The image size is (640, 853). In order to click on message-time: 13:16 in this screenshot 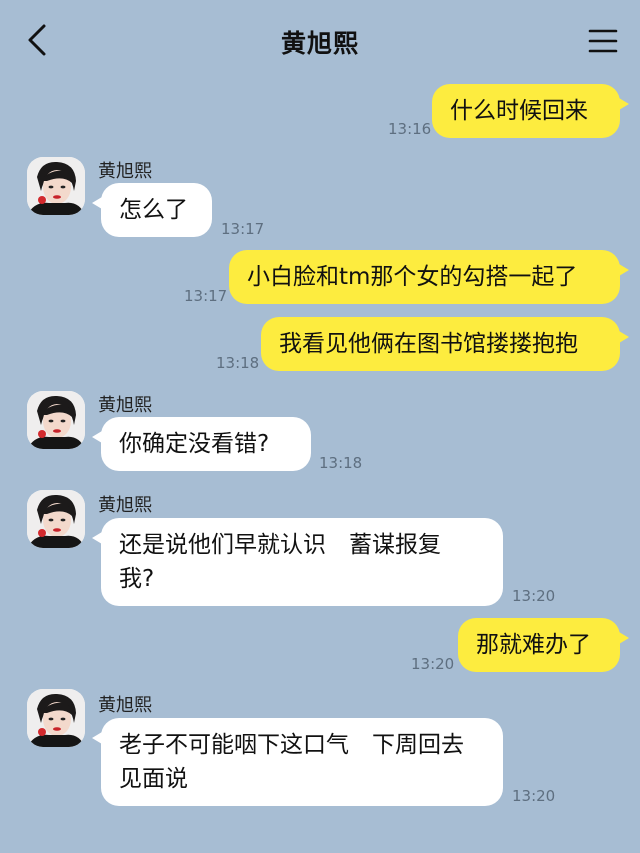, I will do `click(410, 129)`.